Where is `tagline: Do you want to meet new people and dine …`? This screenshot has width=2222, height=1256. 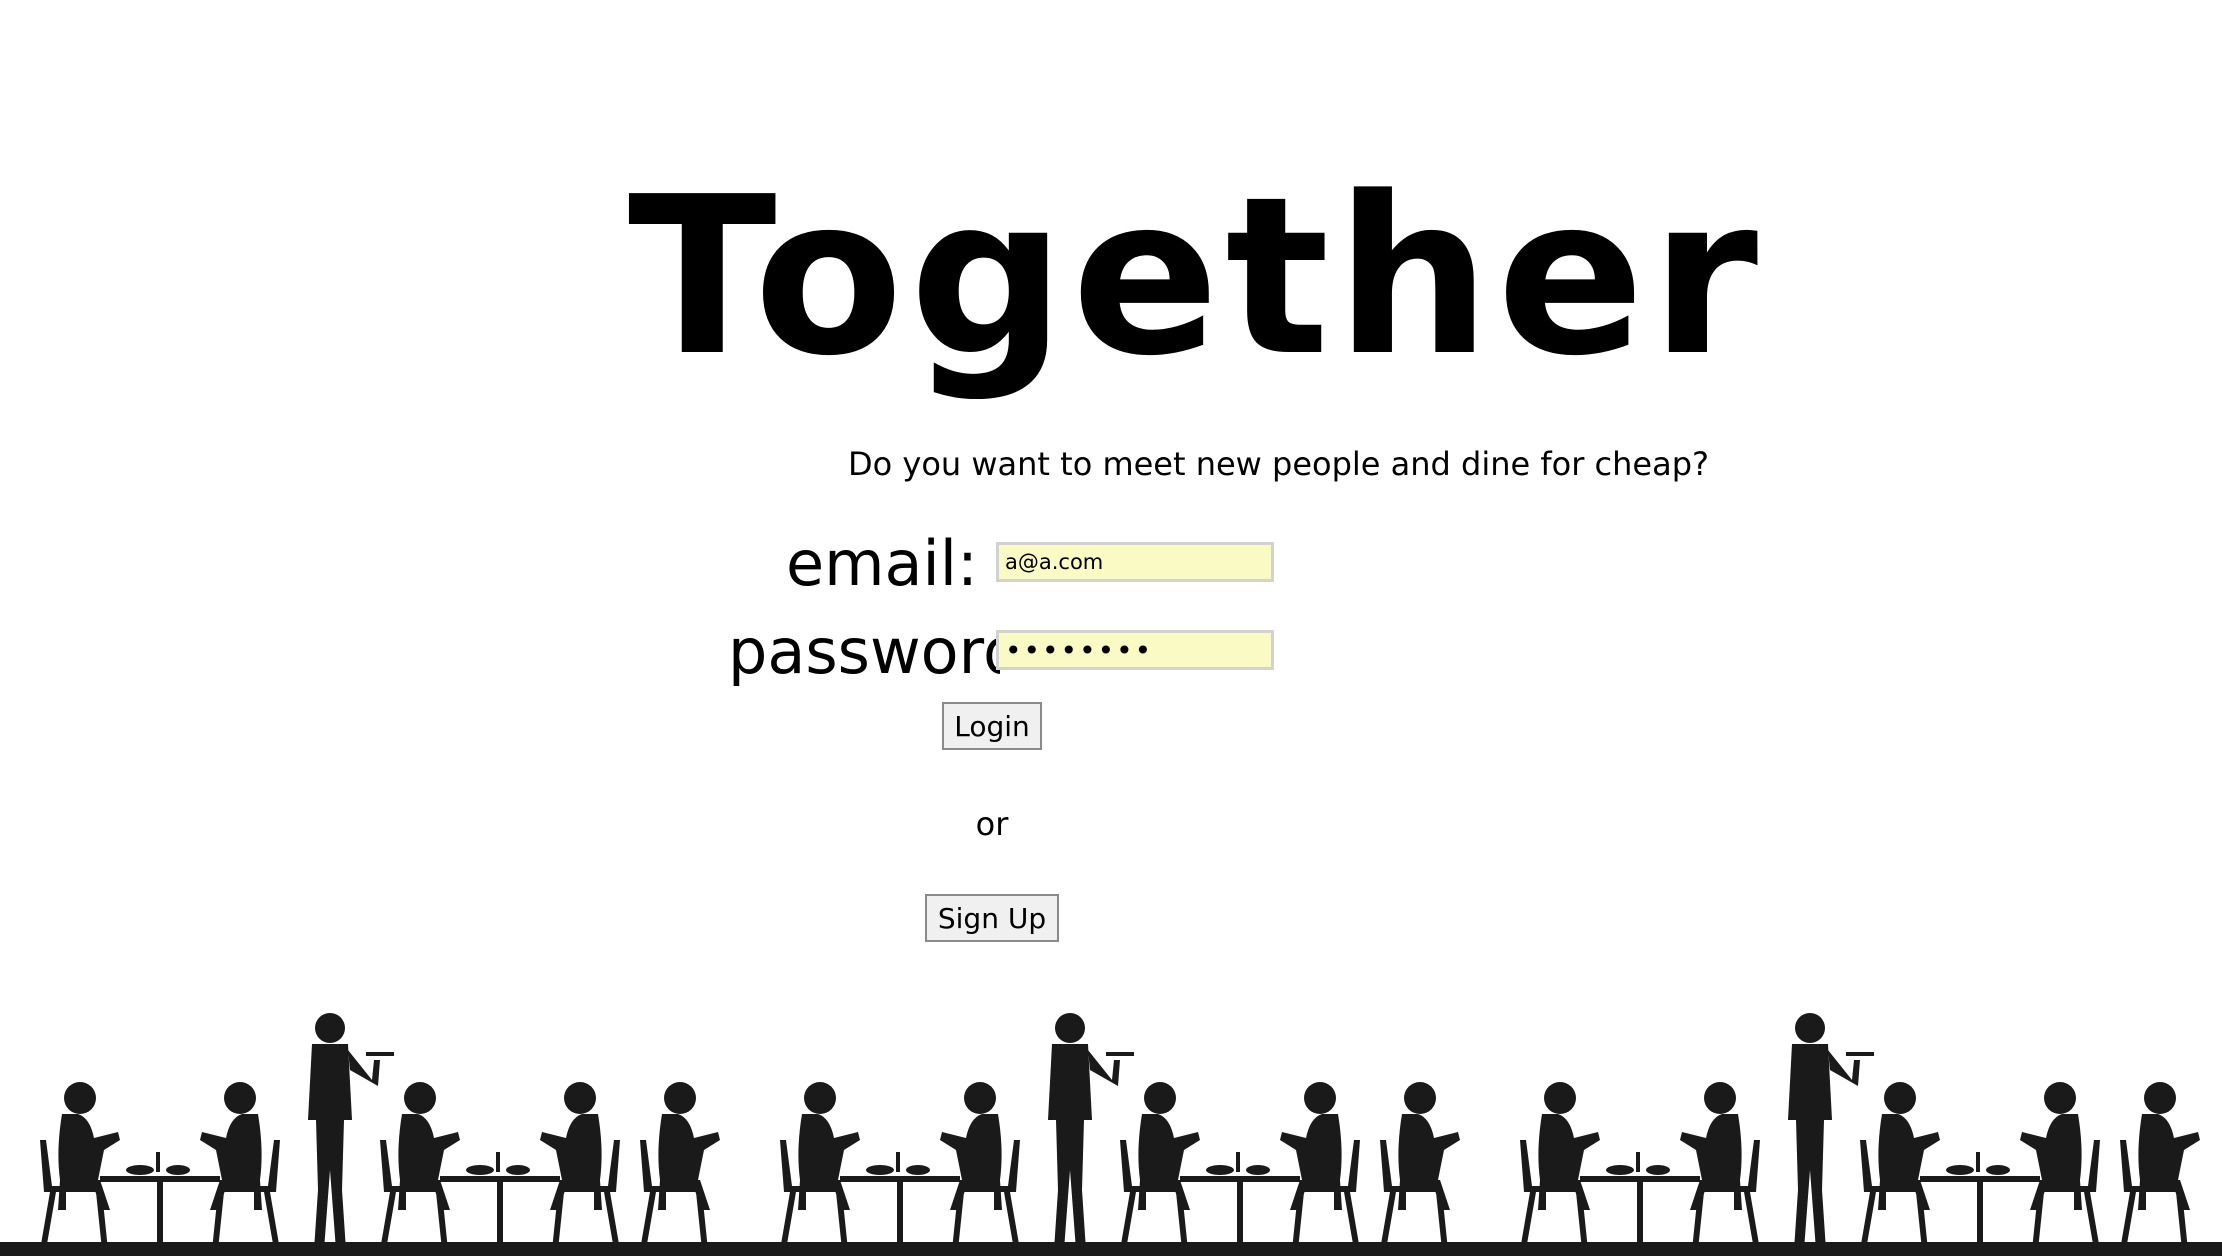 tagline: Do you want to meet new people and dine … is located at coordinates (1279, 464).